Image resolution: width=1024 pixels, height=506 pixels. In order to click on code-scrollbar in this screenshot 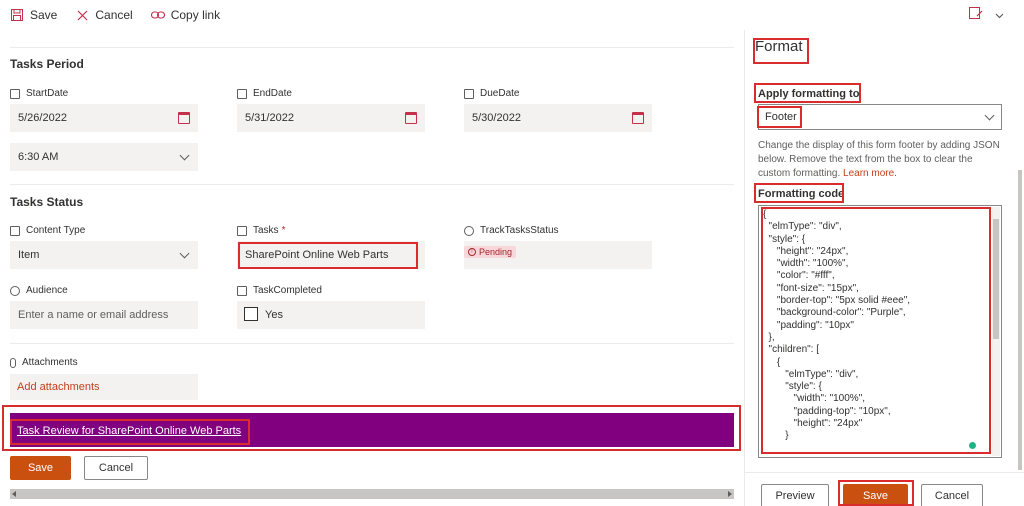, I will do `click(996, 331)`.